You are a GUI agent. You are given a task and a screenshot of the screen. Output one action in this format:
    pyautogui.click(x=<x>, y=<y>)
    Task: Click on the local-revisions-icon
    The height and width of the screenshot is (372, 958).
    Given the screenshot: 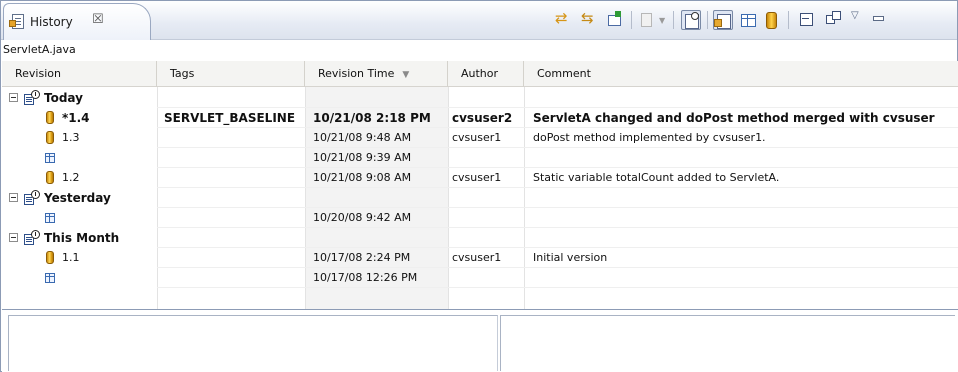 What is the action you would take?
    pyautogui.click(x=723, y=20)
    